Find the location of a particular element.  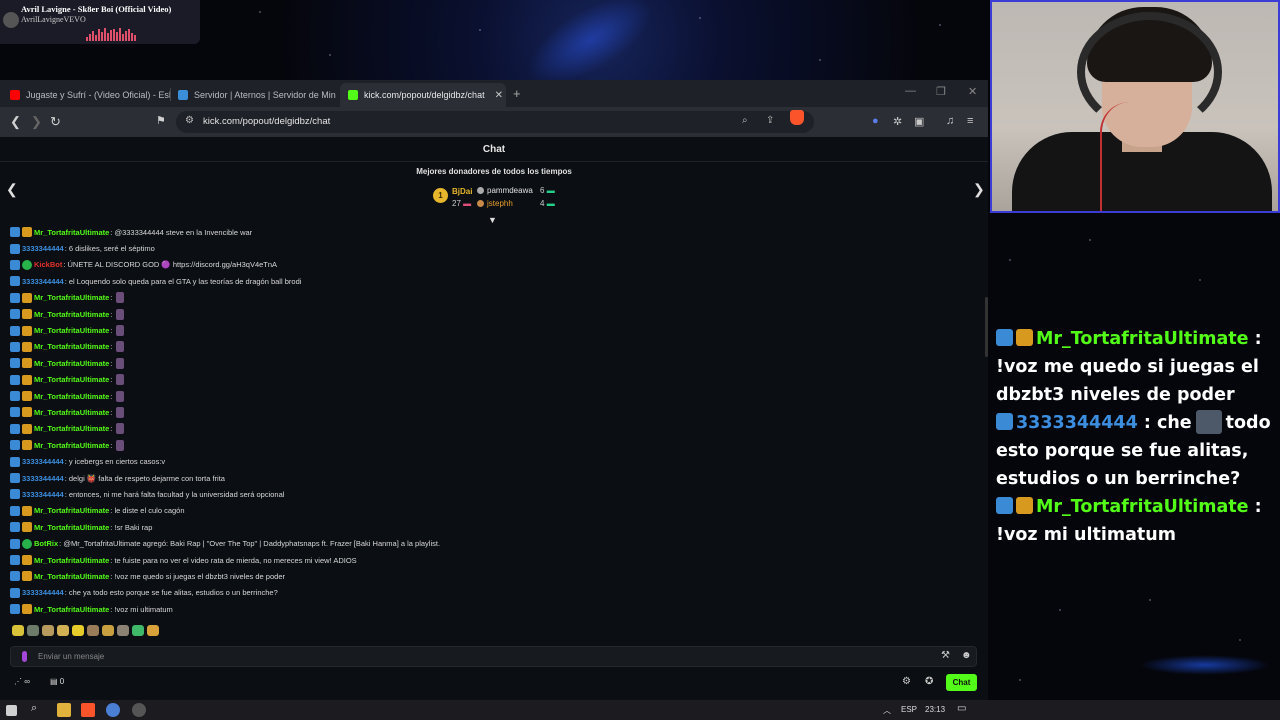

mic-icon is located at coordinates (24, 656).